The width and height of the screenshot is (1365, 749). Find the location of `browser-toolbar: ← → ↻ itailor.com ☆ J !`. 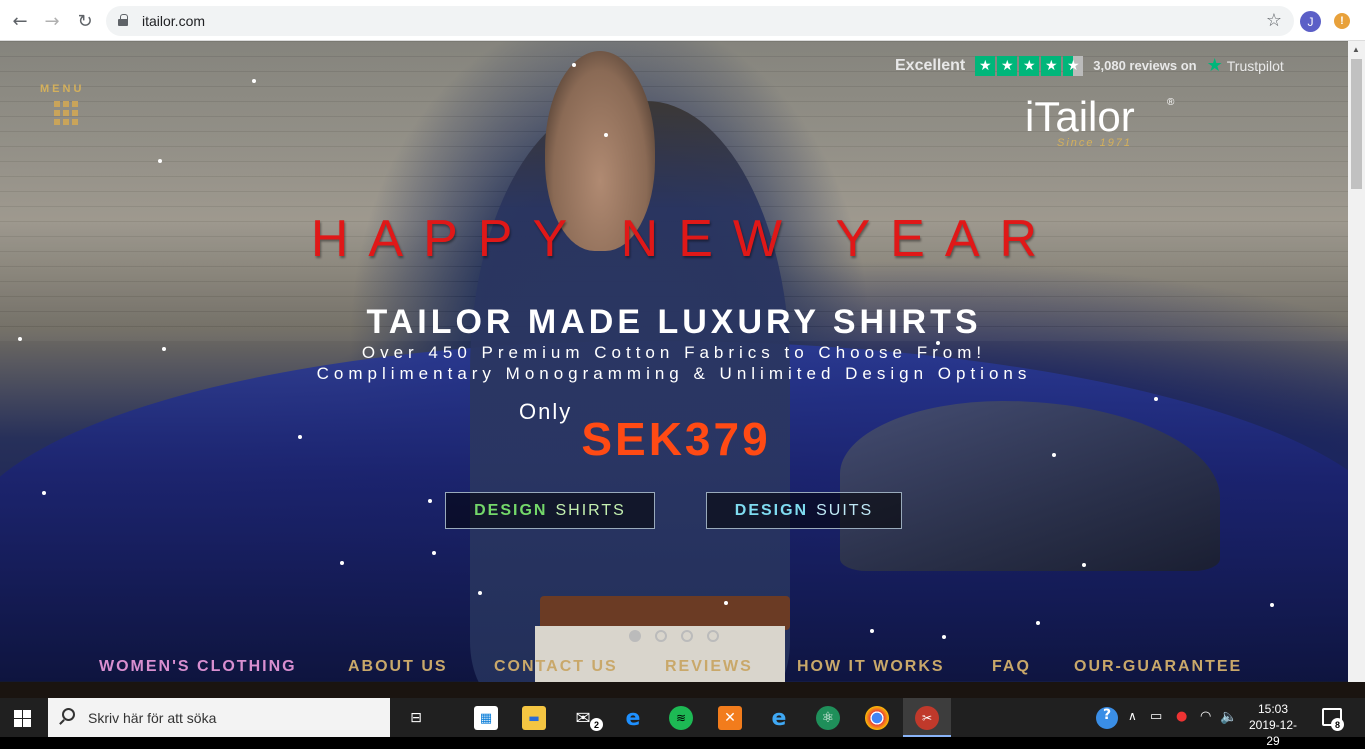

browser-toolbar: ← → ↻ itailor.com ☆ J ! is located at coordinates (682, 20).